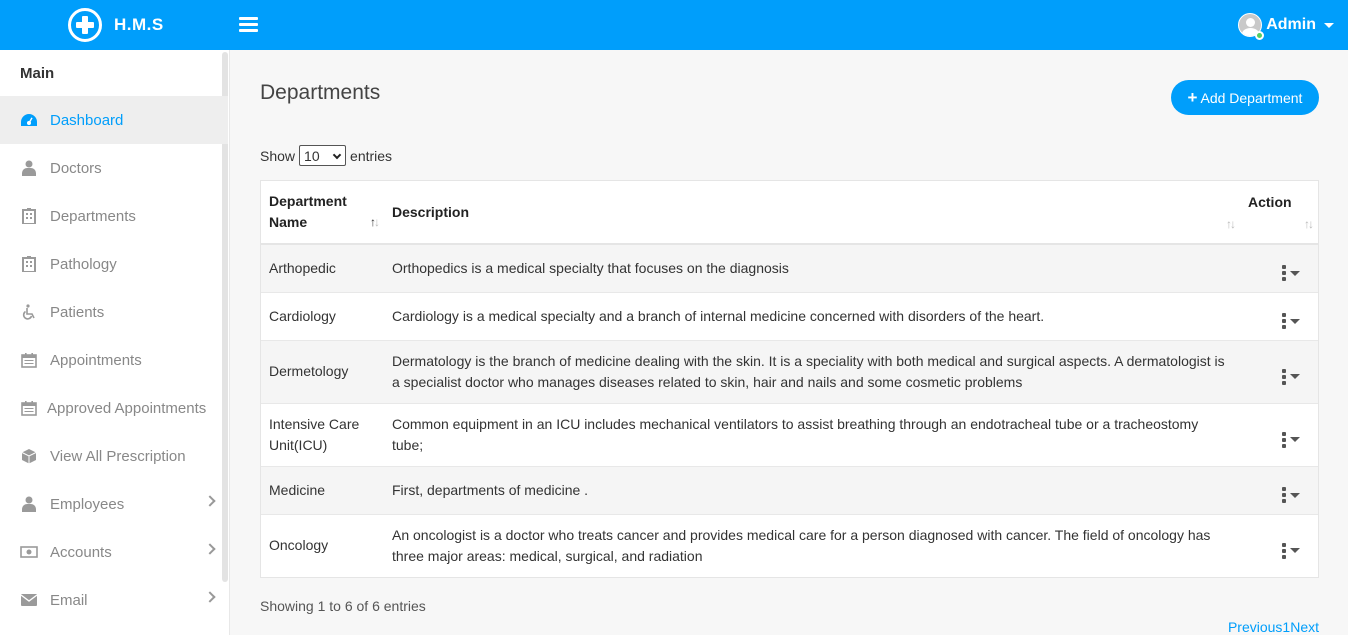  I want to click on avatar-head, so click(1251, 22).